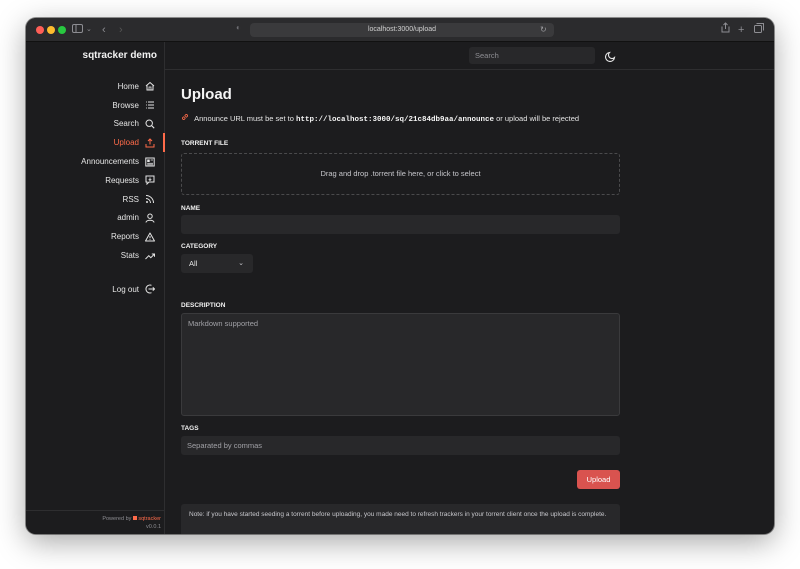  Describe the element at coordinates (95, 56) in the screenshot. I see `site-brand: sqtracker demo` at that location.